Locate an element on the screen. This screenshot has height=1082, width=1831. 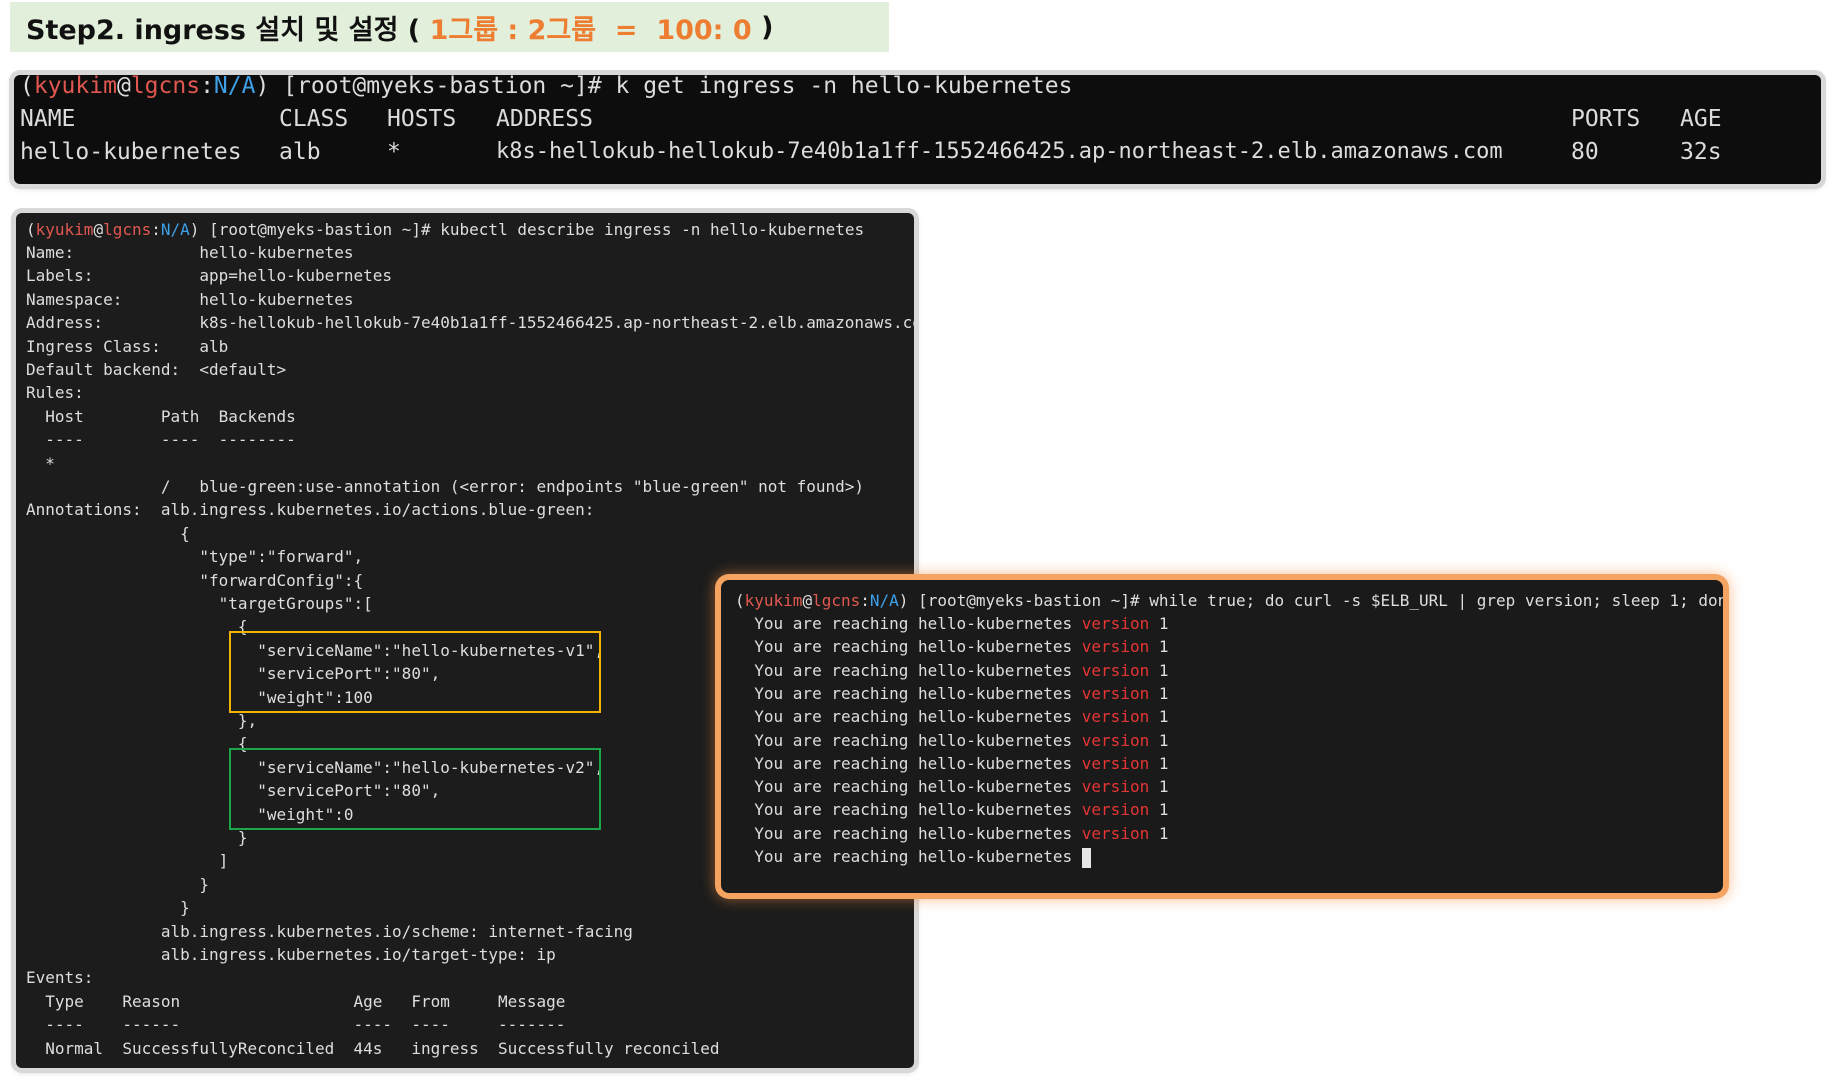
cell-class: alb is located at coordinates (300, 152).